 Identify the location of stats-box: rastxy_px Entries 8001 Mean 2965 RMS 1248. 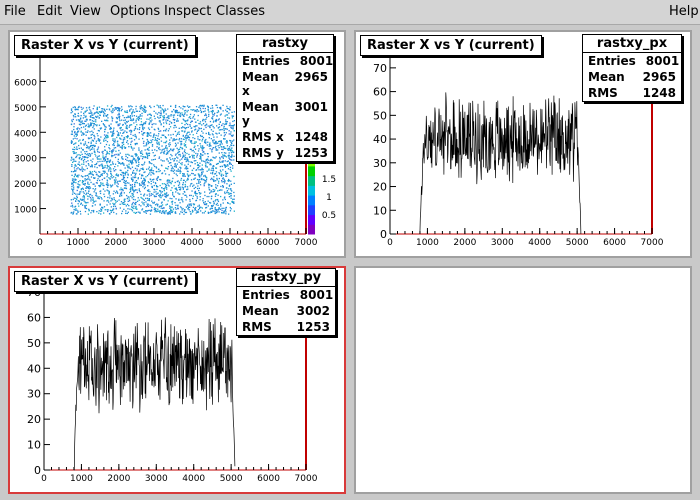
(632, 68).